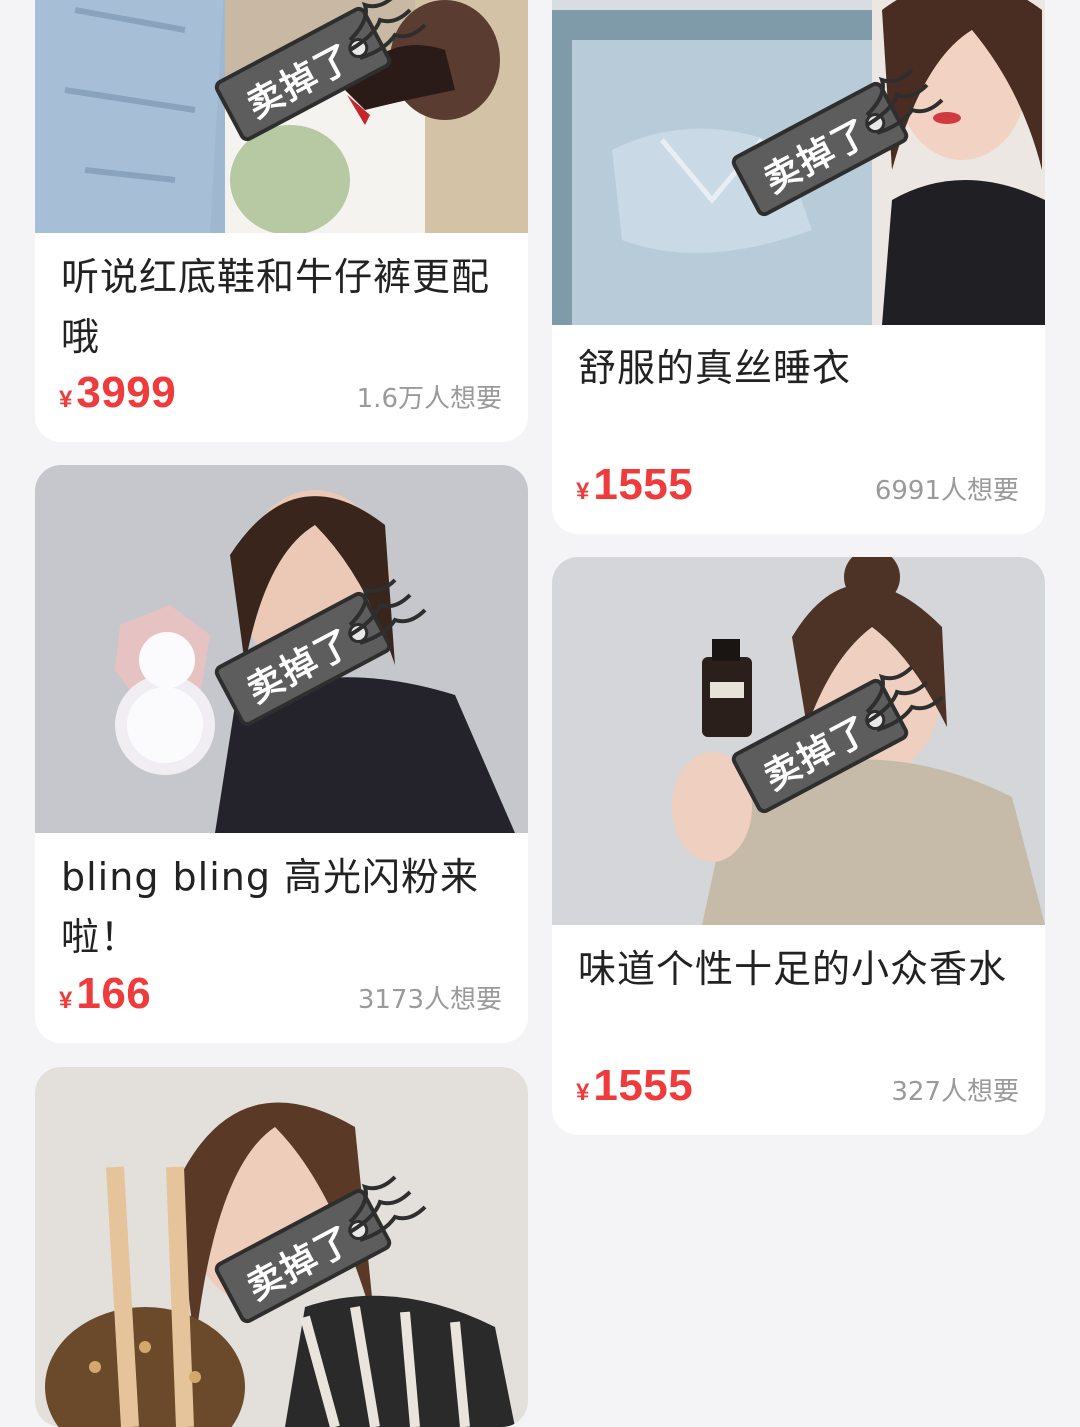 Image resolution: width=1080 pixels, height=1427 pixels. Describe the element at coordinates (284, 907) in the screenshot. I see `product-title: bling bling 高光闪粉来啦！` at that location.